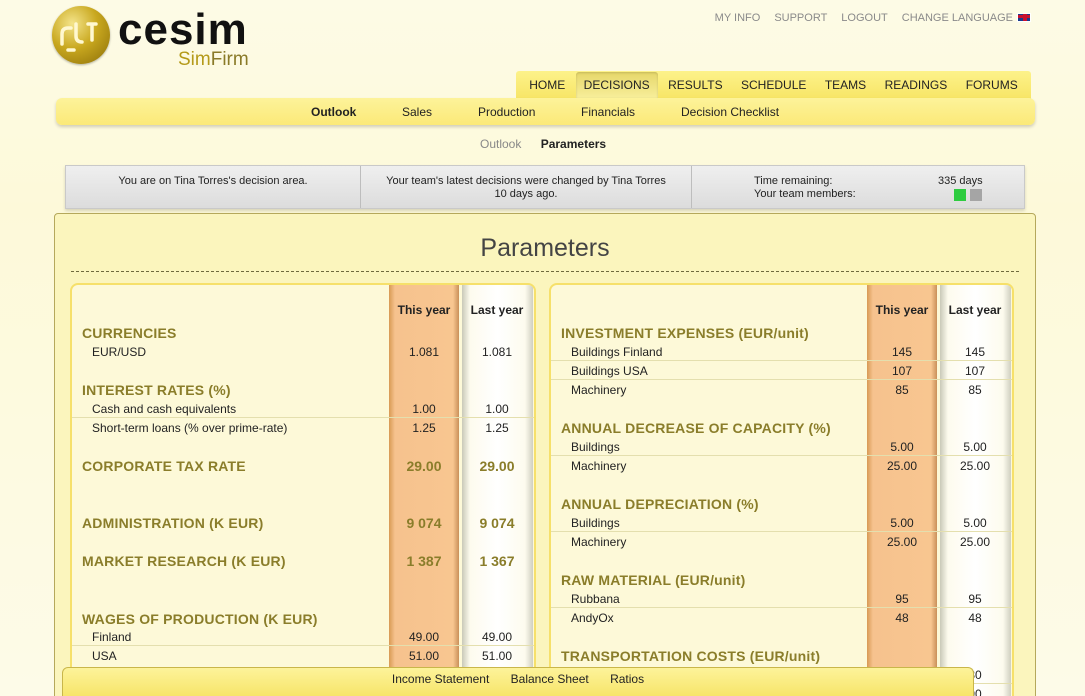 Image resolution: width=1085 pixels, height=696 pixels. I want to click on subnav-production: Production, so click(506, 112).